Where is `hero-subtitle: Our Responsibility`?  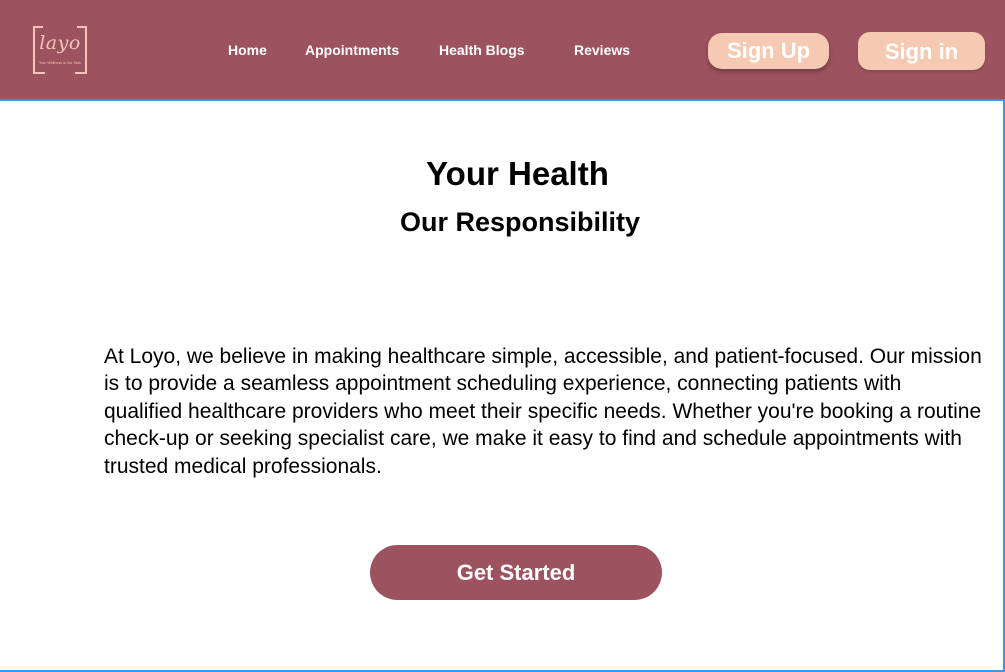 hero-subtitle: Our Responsibility is located at coordinates (520, 222).